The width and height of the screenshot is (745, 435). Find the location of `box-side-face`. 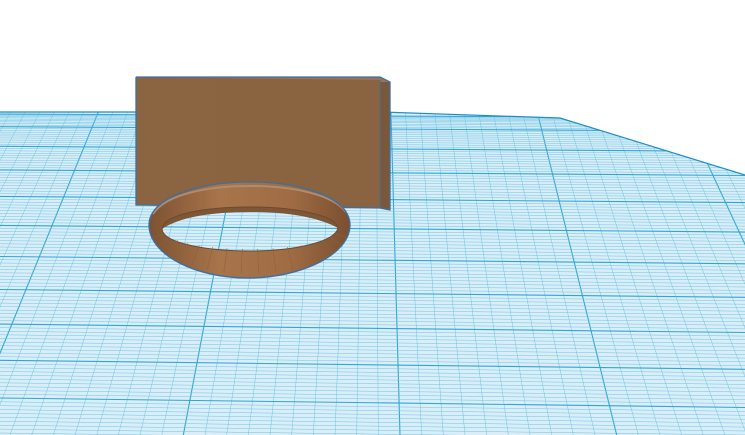

box-side-face is located at coordinates (385, 145).